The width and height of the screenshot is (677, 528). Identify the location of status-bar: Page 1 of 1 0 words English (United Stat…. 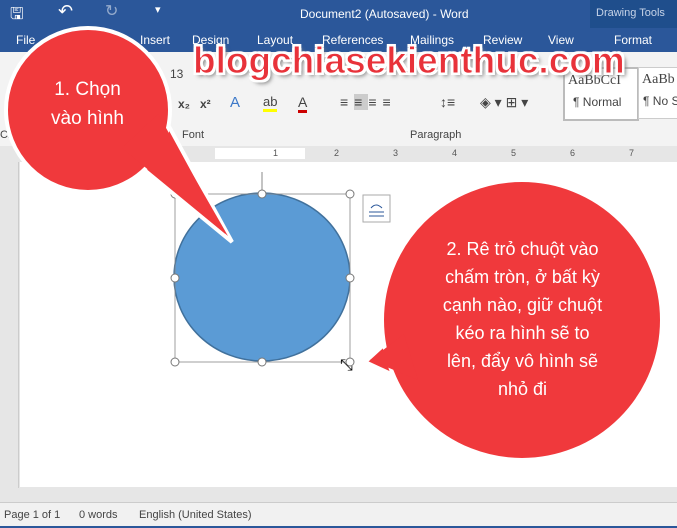
(338, 515).